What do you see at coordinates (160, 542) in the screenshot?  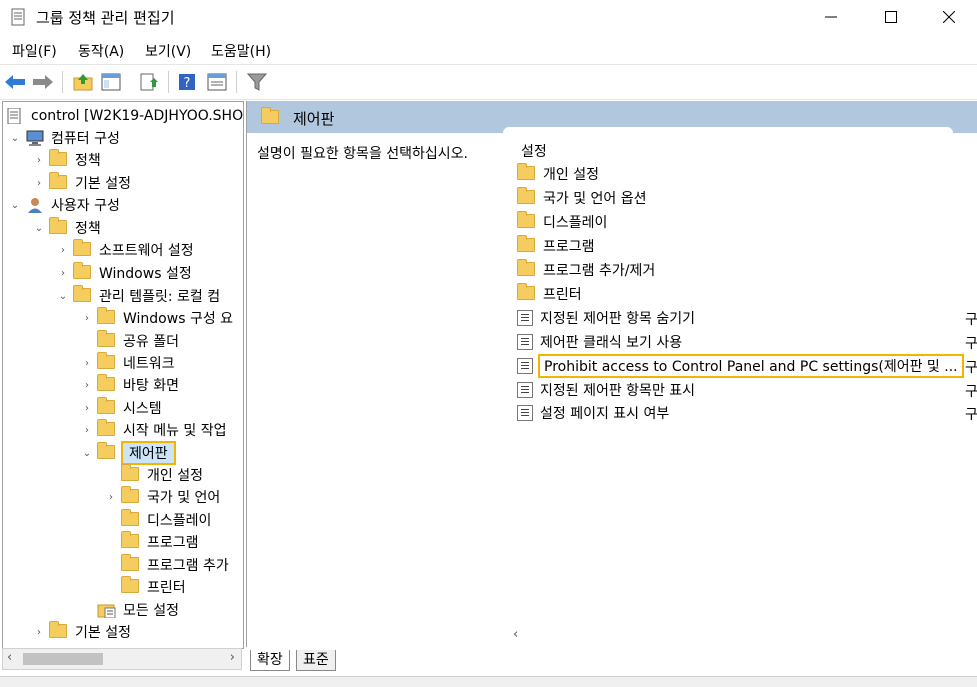 I see `tree-programs: 프로그램` at bounding box center [160, 542].